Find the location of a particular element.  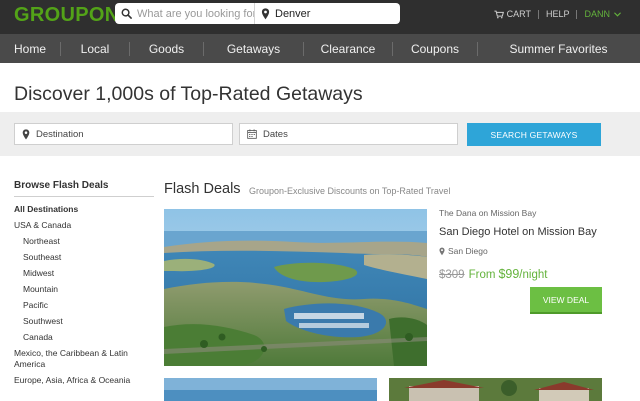

dates-field is located at coordinates (348, 134).